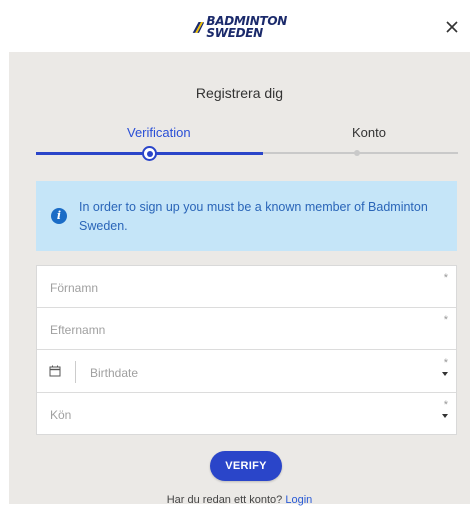  Describe the element at coordinates (246, 466) in the screenshot. I see `verify-button: VERIFY` at that location.